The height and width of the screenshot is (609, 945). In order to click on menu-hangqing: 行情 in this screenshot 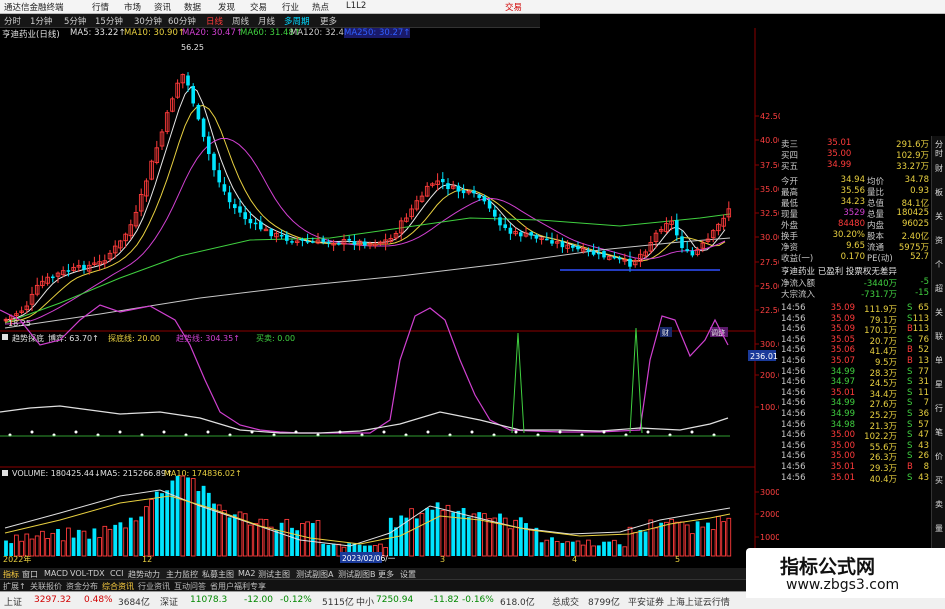, I will do `click(100, 7)`.